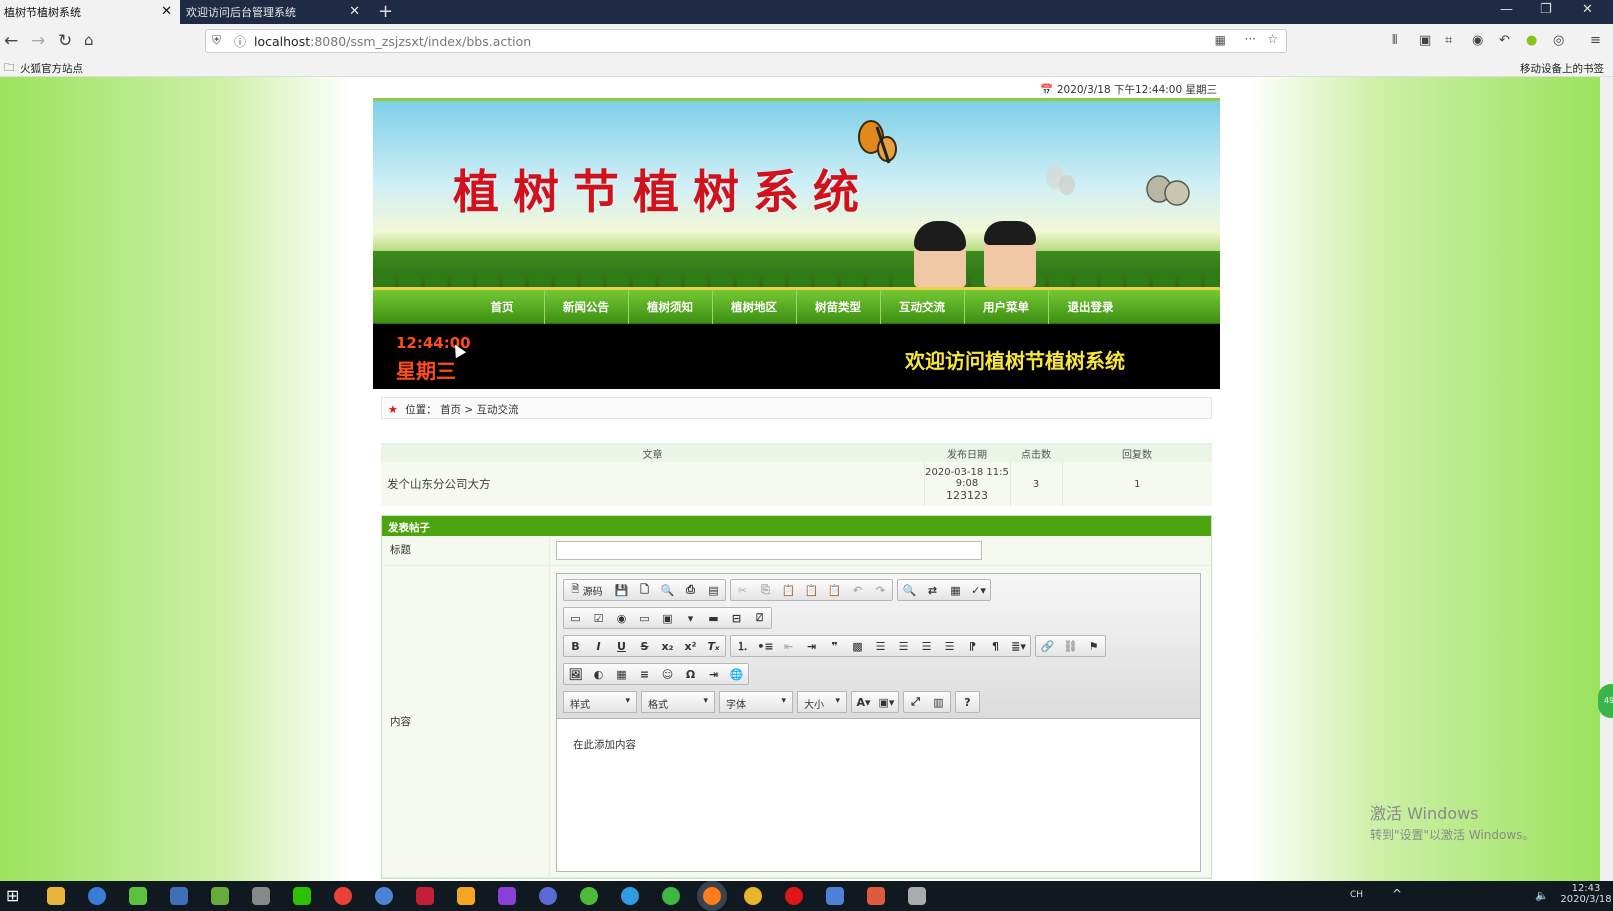 This screenshot has height=911, width=1613. Describe the element at coordinates (38, 41) in the screenshot. I see `forward-icon: →` at that location.